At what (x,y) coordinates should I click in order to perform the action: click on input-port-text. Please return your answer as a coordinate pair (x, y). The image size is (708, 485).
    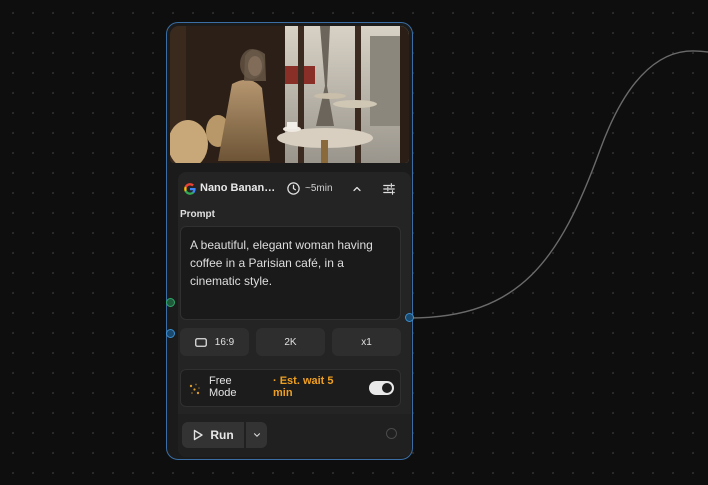
    Looking at the image, I should click on (170, 302).